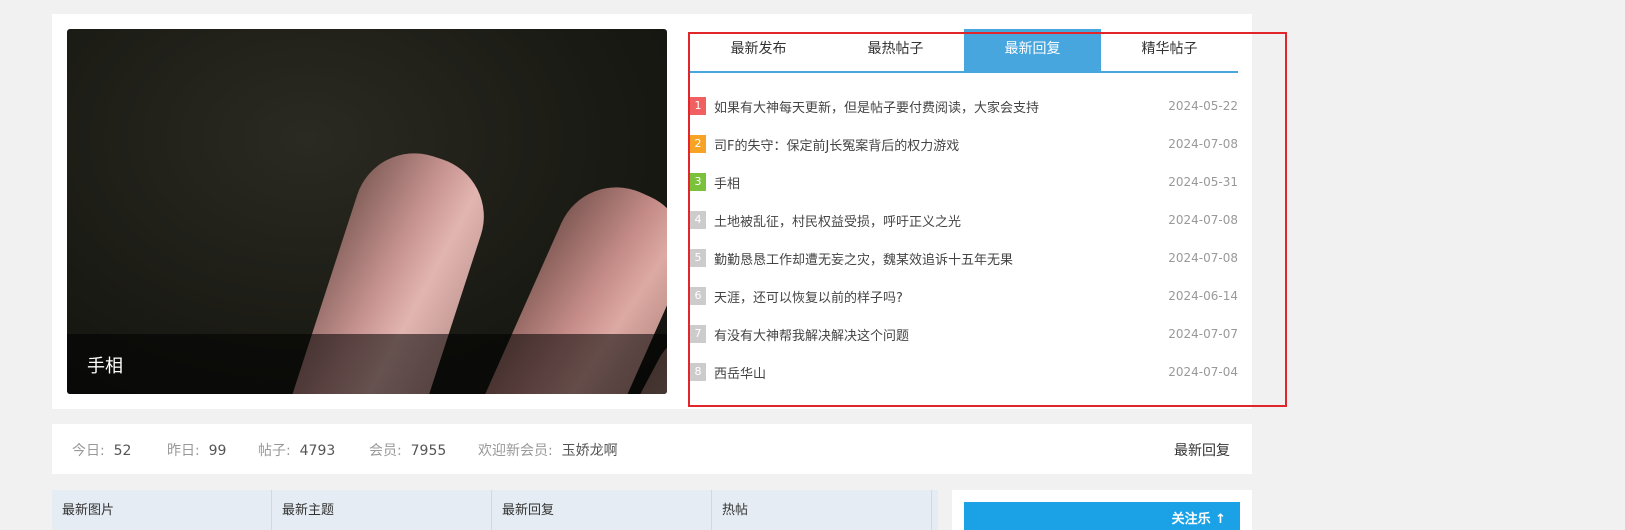 Image resolution: width=1625 pixels, height=530 pixels. What do you see at coordinates (822, 510) in the screenshot?
I see `tab-hot-threads: 热帖` at bounding box center [822, 510].